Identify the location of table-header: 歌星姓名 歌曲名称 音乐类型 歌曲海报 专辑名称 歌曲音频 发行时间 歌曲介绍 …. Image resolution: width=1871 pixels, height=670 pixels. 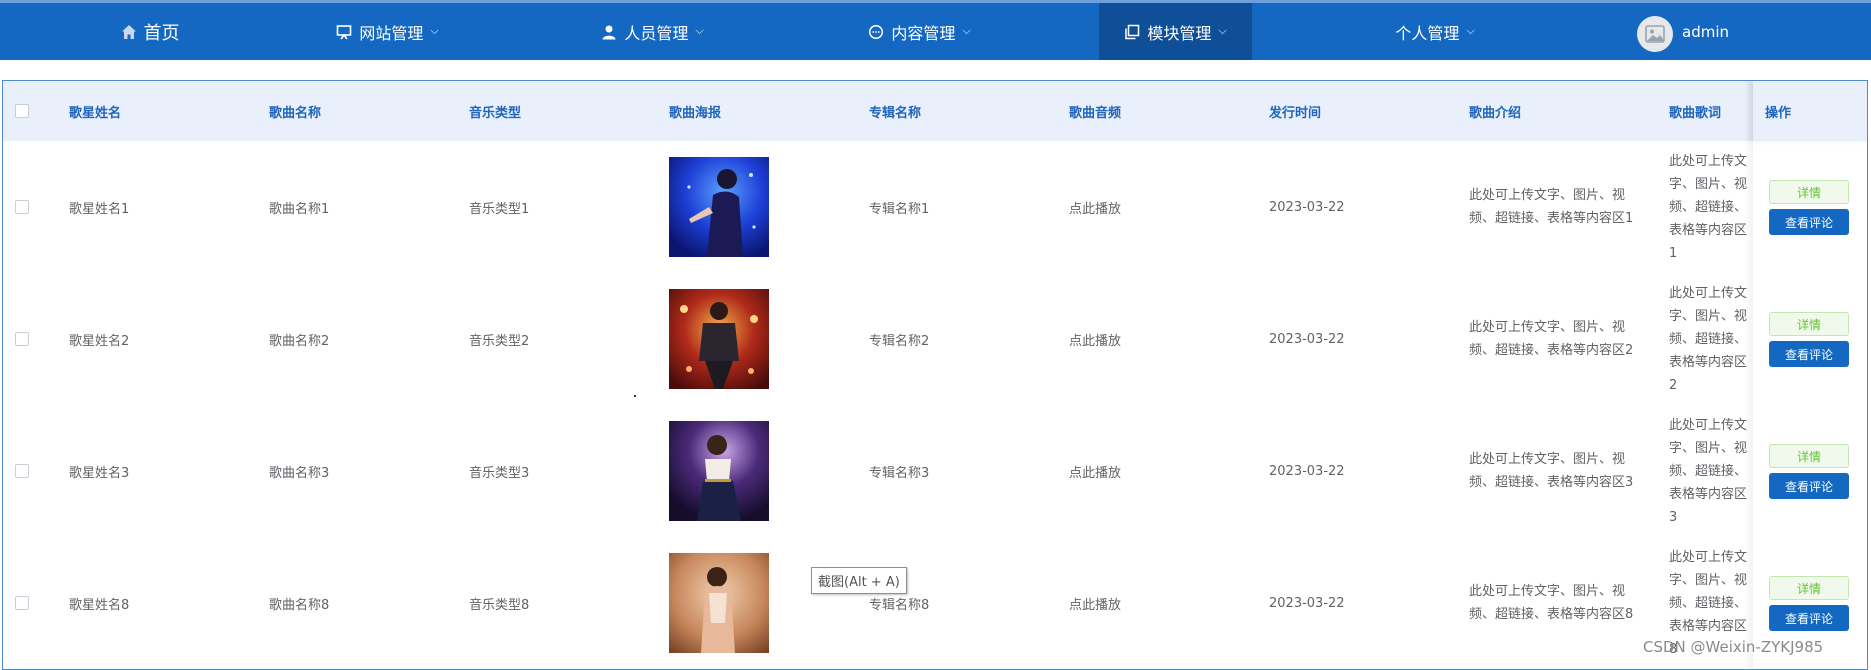
(935, 111).